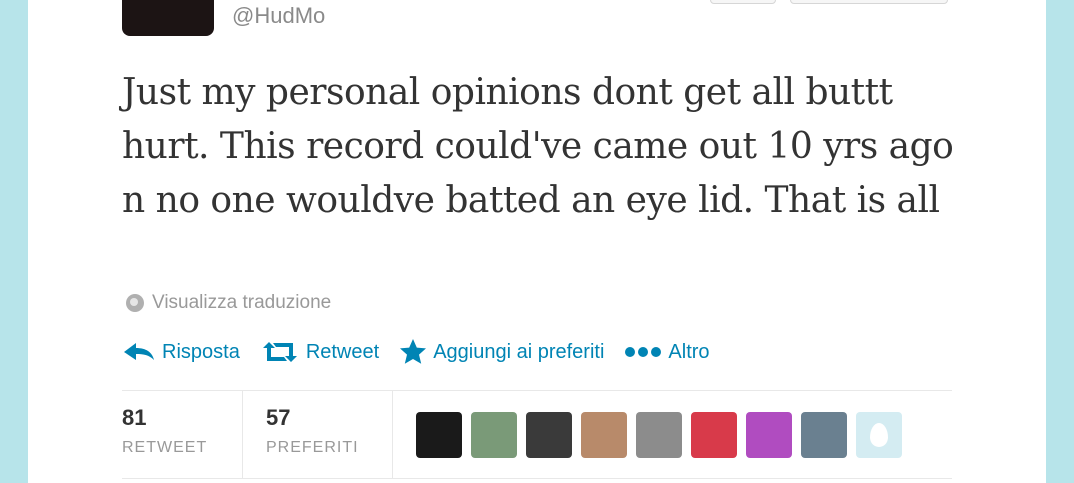  Describe the element at coordinates (519, 351) in the screenshot. I see `favorite-label: Aggiungi ai preferiti` at that location.